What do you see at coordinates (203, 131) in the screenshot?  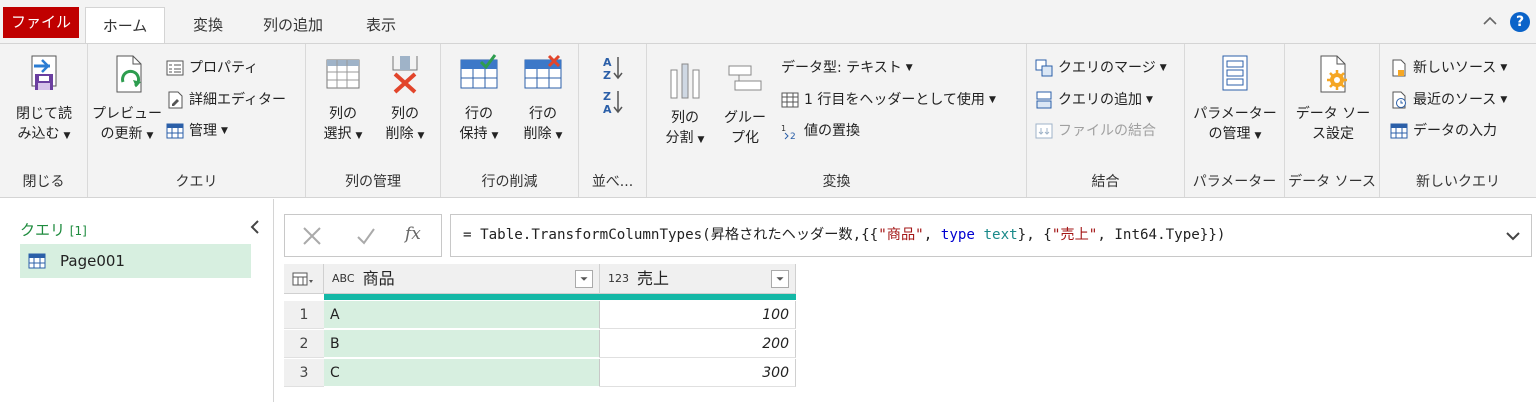 I see `manage-label: 管理` at bounding box center [203, 131].